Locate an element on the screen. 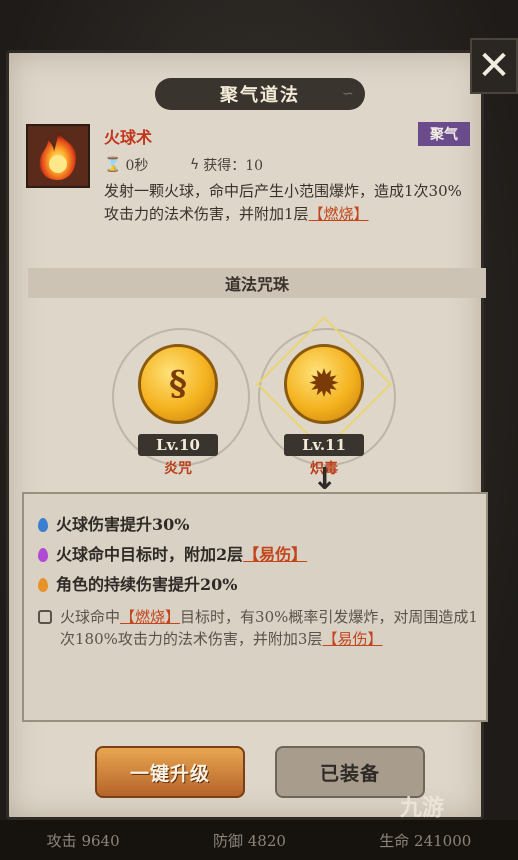  orb-section-header: 道法咒珠 is located at coordinates (257, 283).